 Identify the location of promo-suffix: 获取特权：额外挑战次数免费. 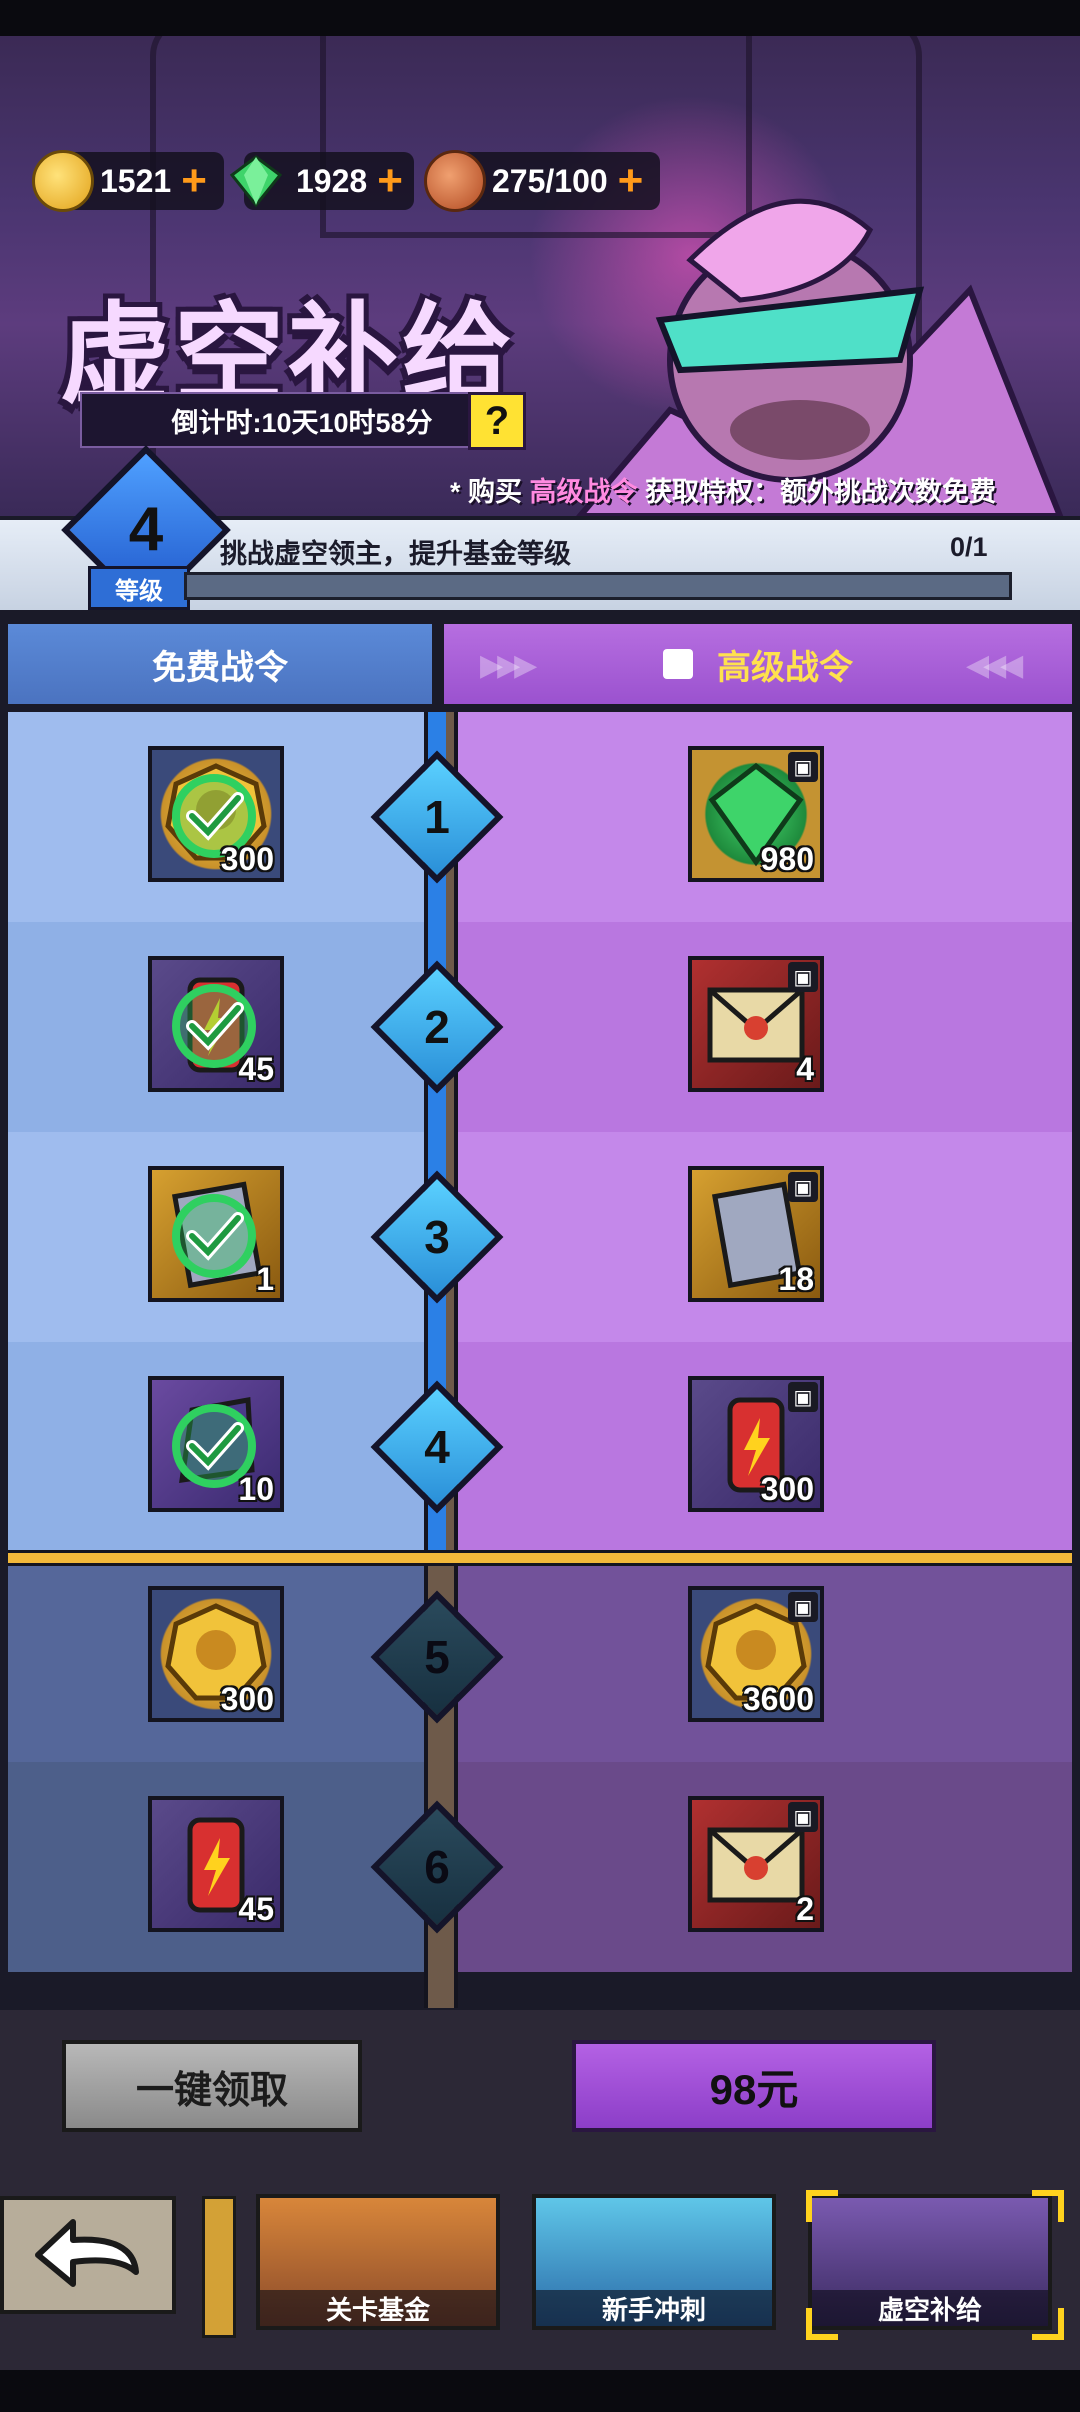
(821, 492).